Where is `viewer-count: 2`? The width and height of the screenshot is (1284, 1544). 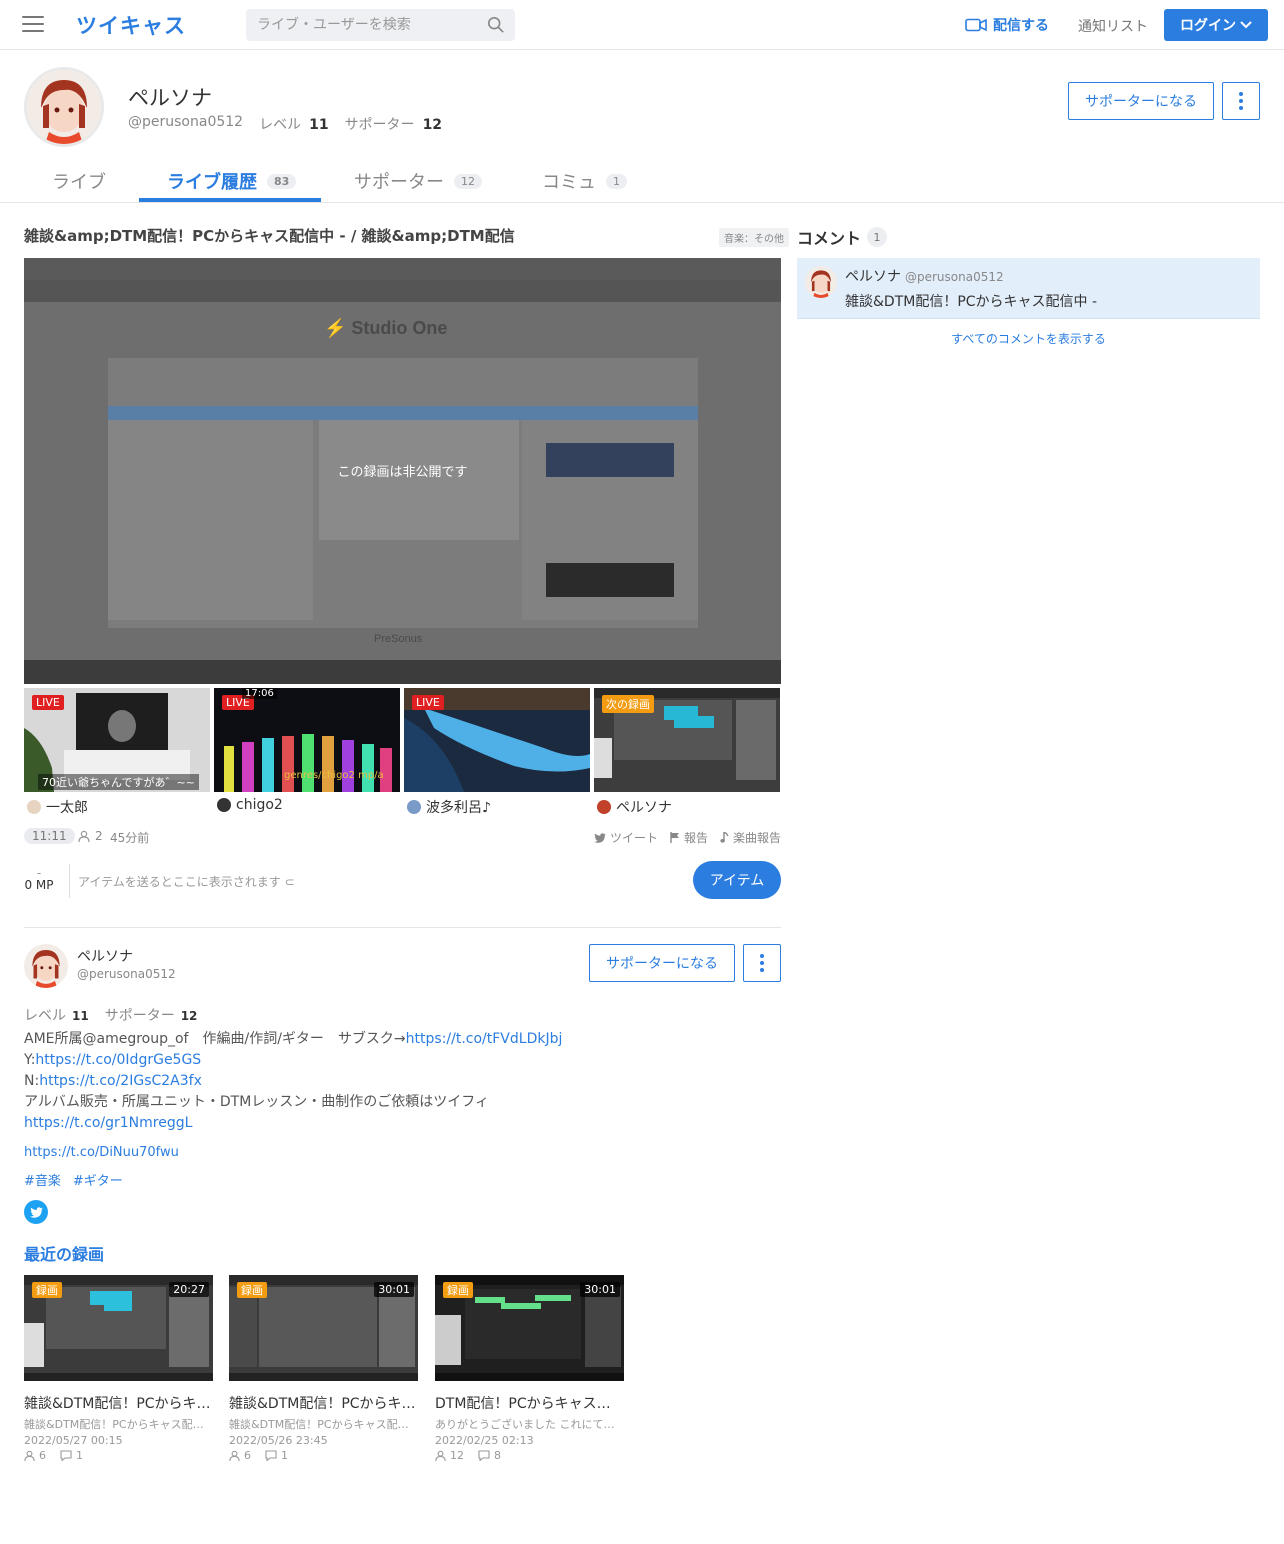
viewer-count: 2 is located at coordinates (90, 836).